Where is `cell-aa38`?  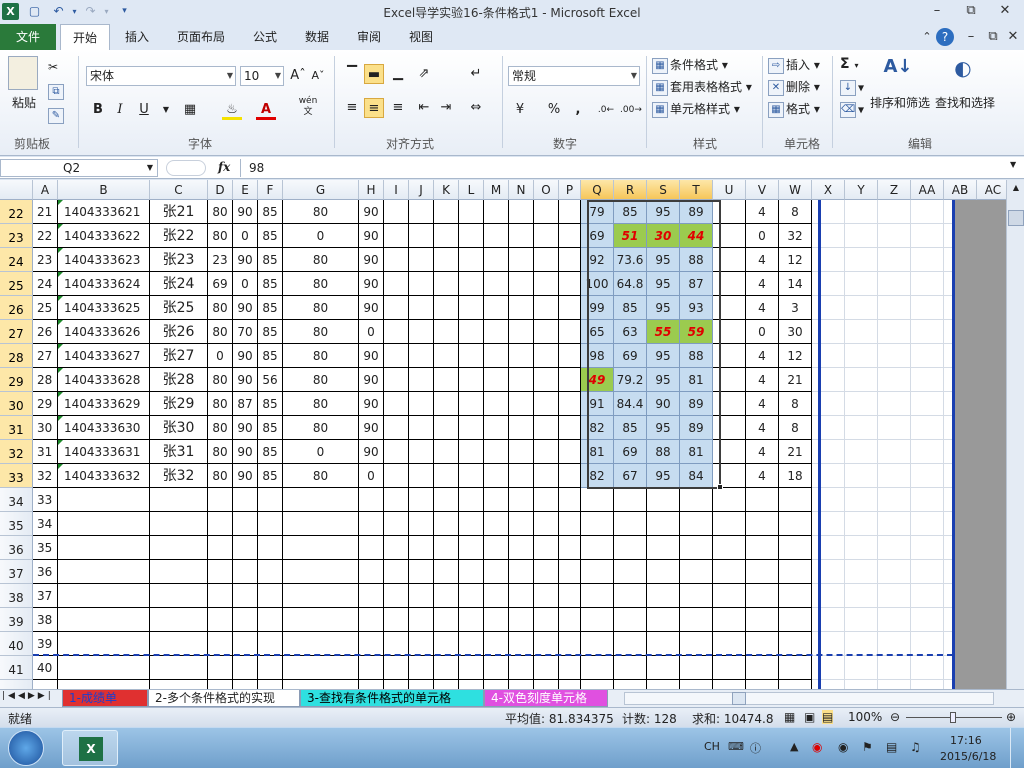
cell-aa38 is located at coordinates (927, 596).